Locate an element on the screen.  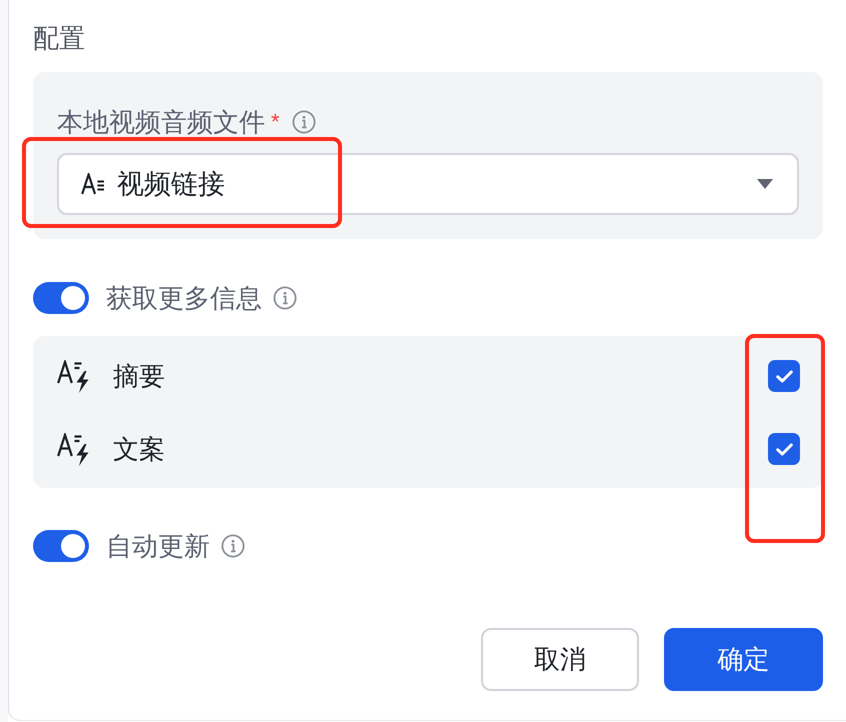
toggle-label: 获取更多信息 is located at coordinates (184, 298).